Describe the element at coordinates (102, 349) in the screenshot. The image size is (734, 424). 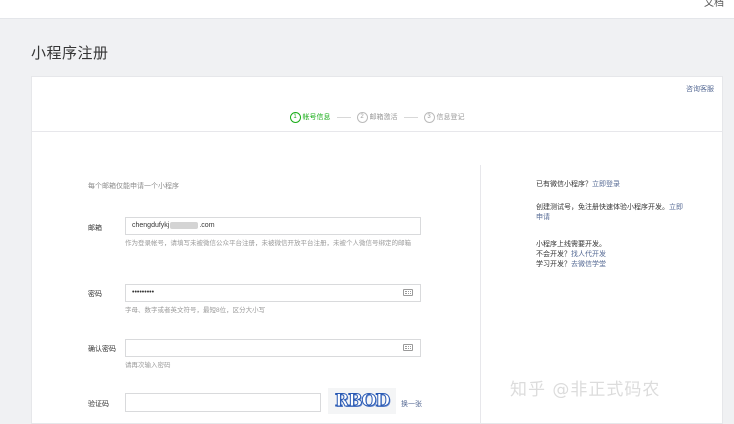
I see `confirm-password-label: 确认密码` at that location.